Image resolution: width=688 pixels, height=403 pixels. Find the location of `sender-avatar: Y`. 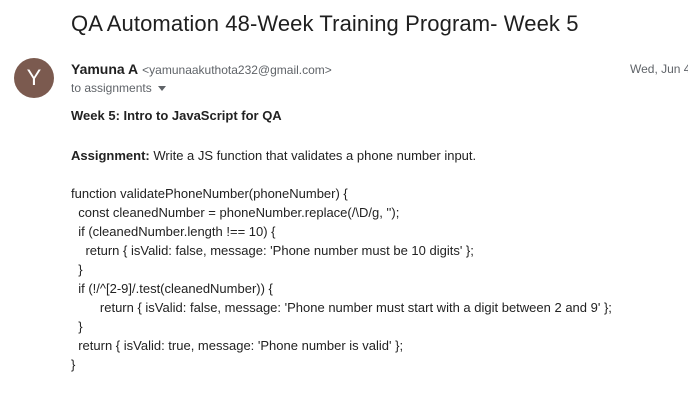

sender-avatar: Y is located at coordinates (34, 78).